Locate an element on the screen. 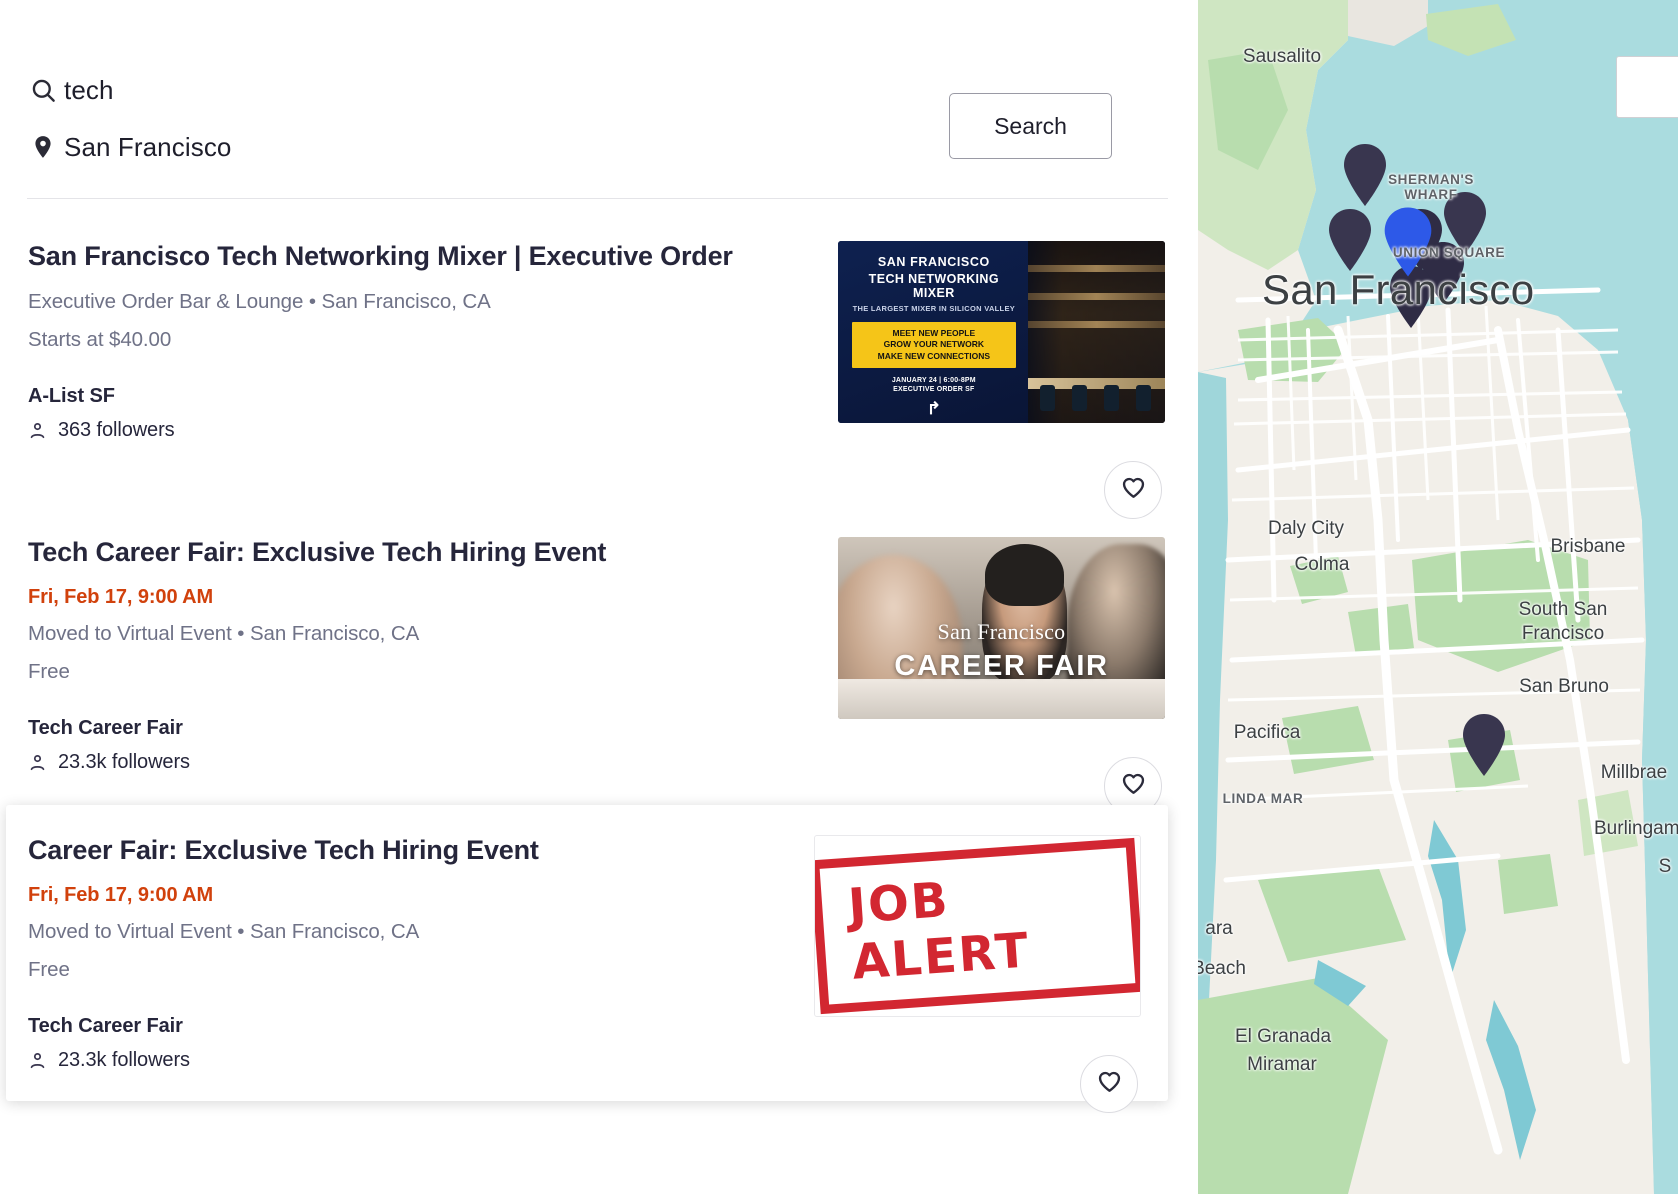  event-organizer: A-List SF is located at coordinates (421, 396).